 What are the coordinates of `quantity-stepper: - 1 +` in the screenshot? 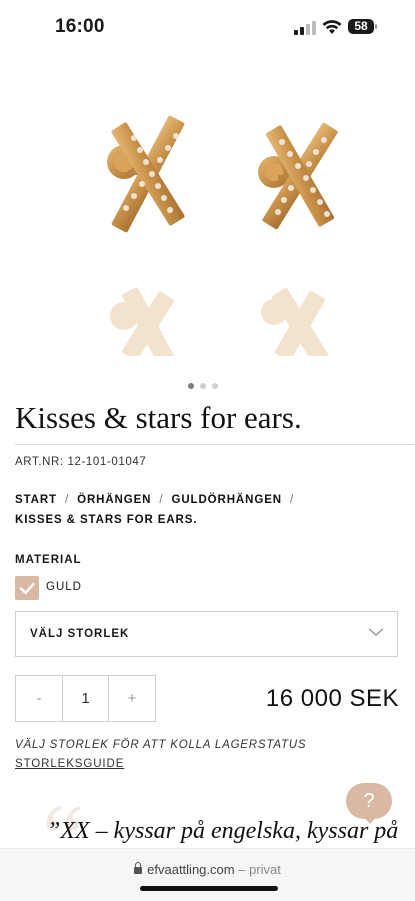 It's located at (85, 698).